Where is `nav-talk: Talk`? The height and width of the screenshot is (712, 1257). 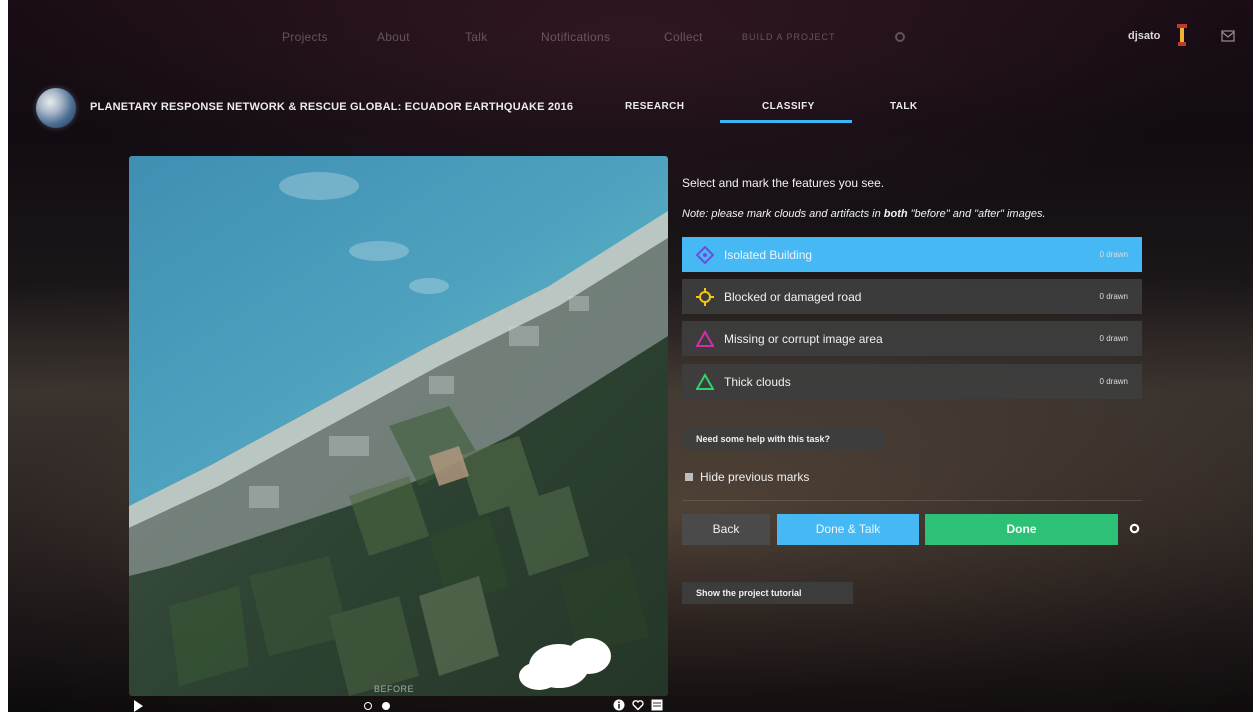
nav-talk: Talk is located at coordinates (476, 37).